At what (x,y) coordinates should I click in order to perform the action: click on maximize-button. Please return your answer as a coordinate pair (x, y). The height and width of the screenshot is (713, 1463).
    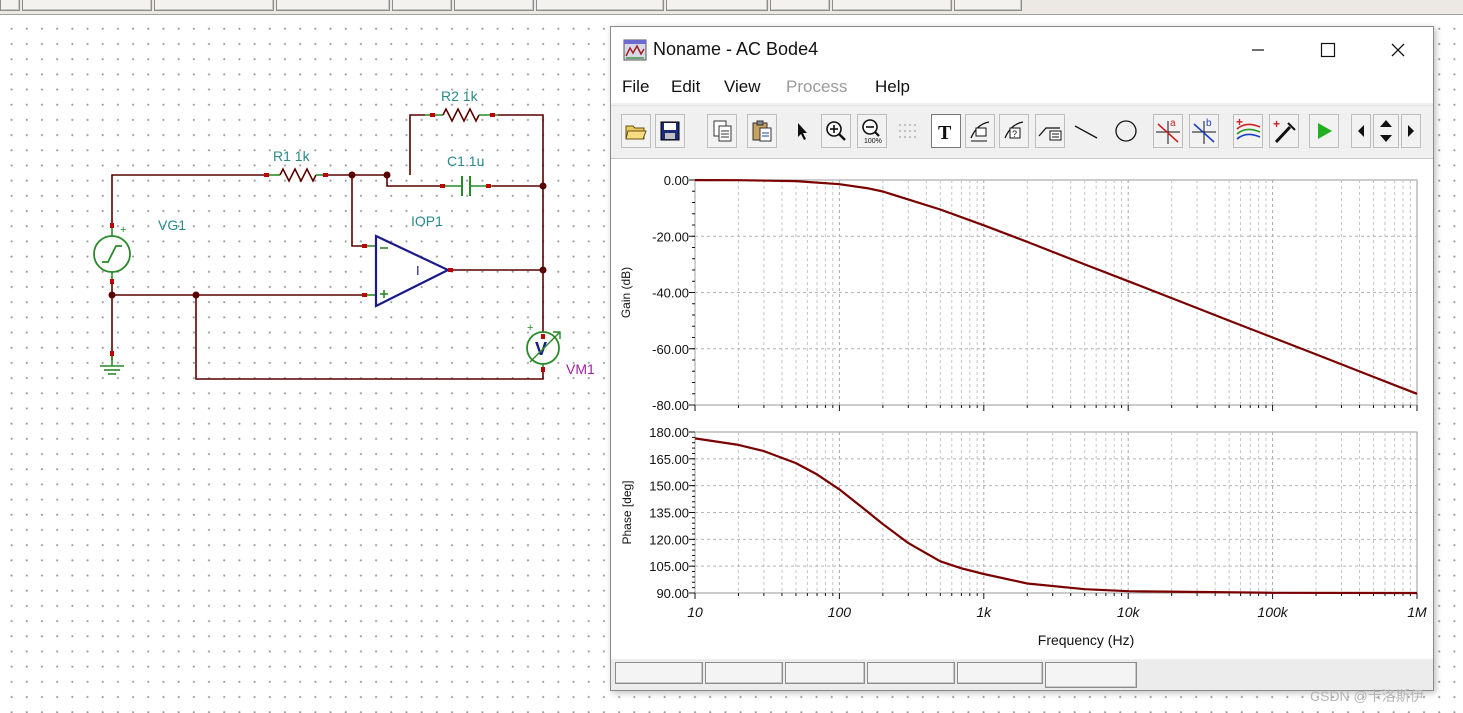
    Looking at the image, I should click on (1328, 50).